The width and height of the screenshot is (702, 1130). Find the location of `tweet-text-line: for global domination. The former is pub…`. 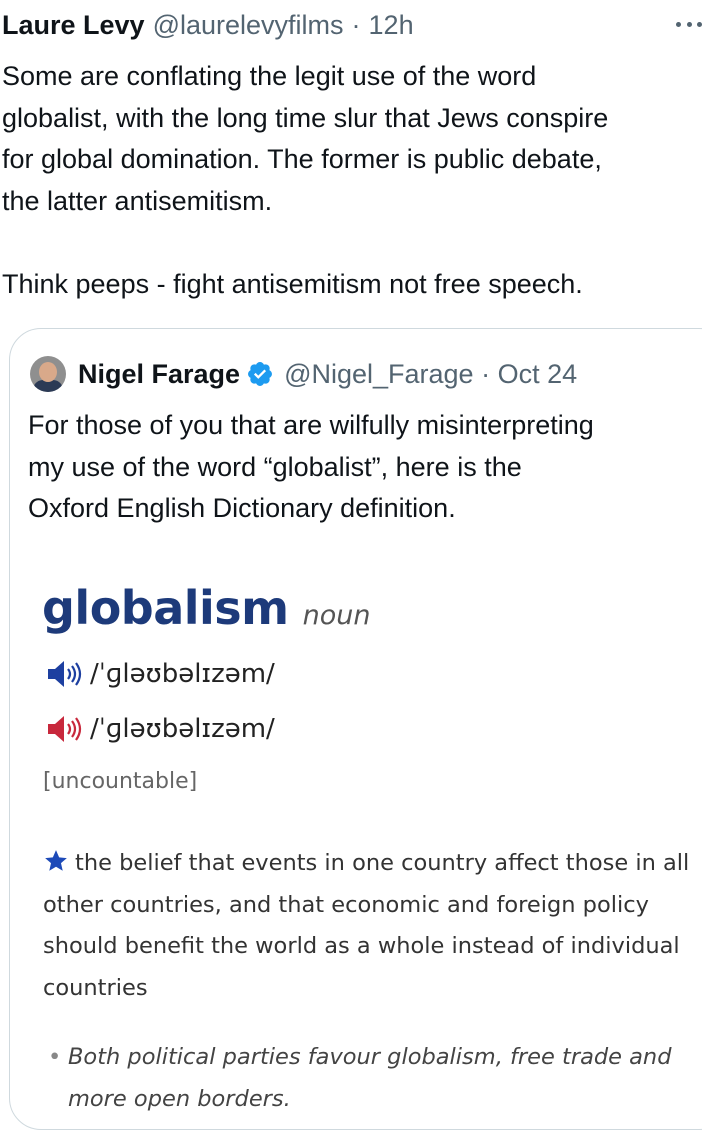

tweet-text-line: for global domination. The former is pub… is located at coordinates (302, 159).